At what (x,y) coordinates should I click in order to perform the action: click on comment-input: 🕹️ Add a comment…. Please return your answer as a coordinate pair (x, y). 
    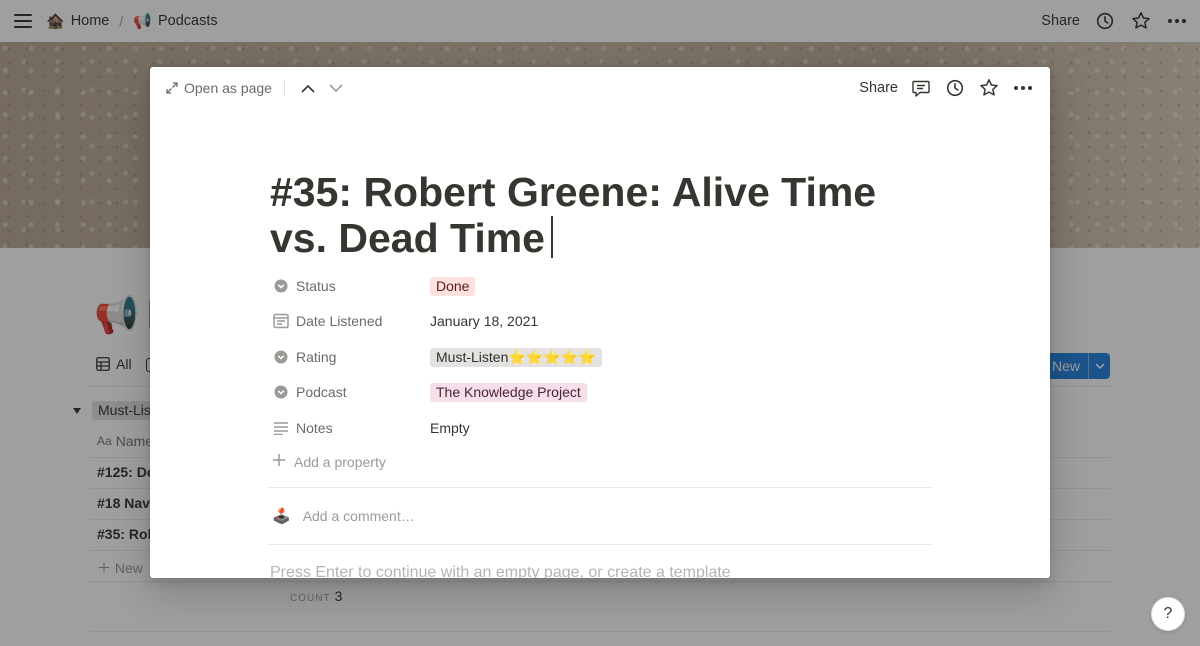
    Looking at the image, I should click on (343, 516).